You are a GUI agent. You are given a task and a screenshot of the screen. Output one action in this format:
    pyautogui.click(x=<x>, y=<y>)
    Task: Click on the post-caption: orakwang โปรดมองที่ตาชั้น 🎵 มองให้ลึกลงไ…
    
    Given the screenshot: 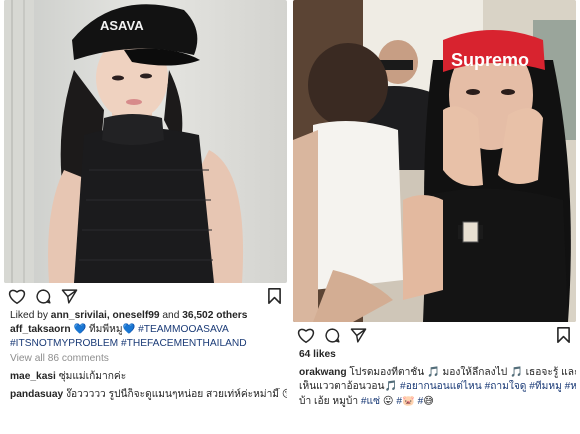 What is the action you would take?
    pyautogui.click(x=434, y=373)
    